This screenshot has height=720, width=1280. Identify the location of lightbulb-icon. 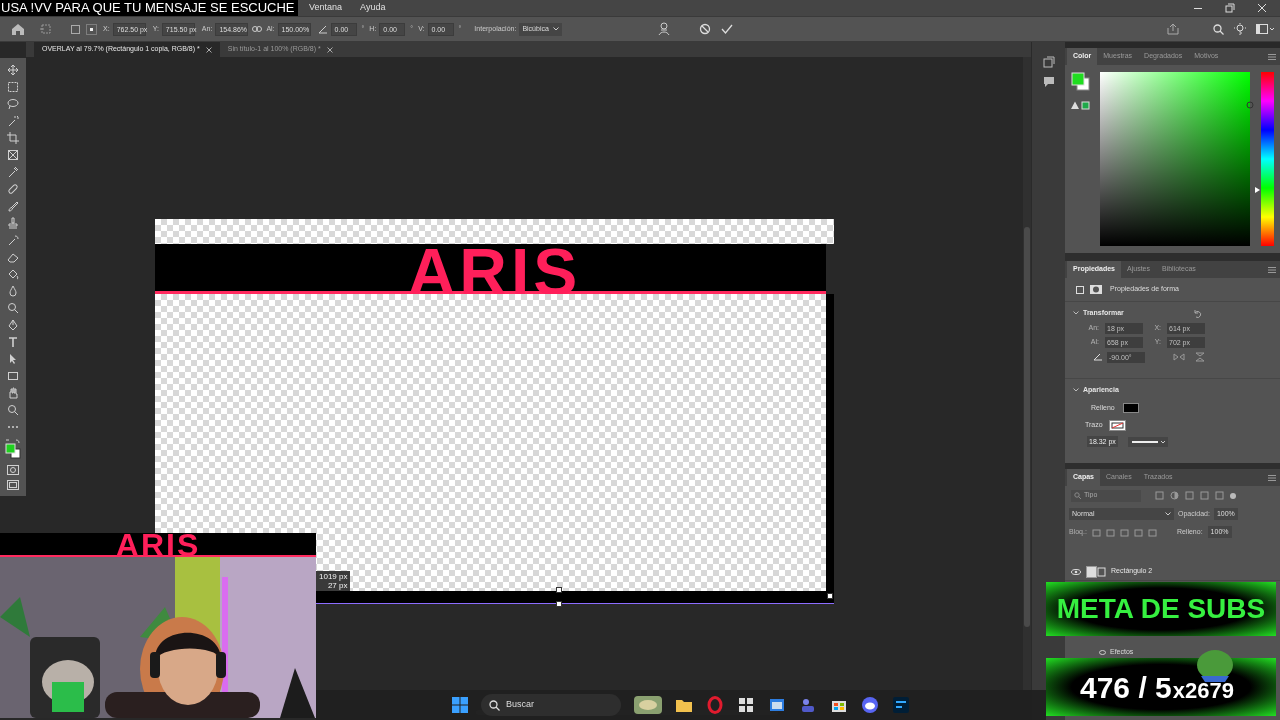
(1240, 29).